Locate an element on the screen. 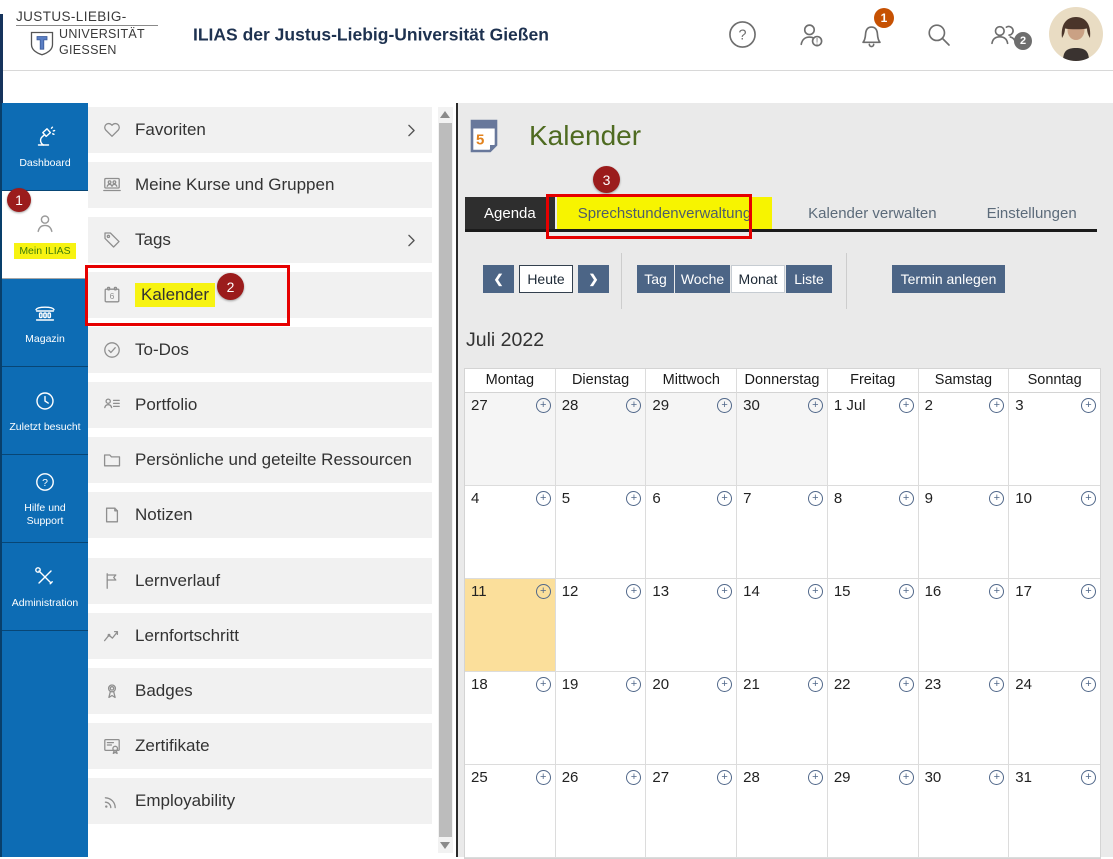  menu-item-badges: Badges is located at coordinates (260, 691).